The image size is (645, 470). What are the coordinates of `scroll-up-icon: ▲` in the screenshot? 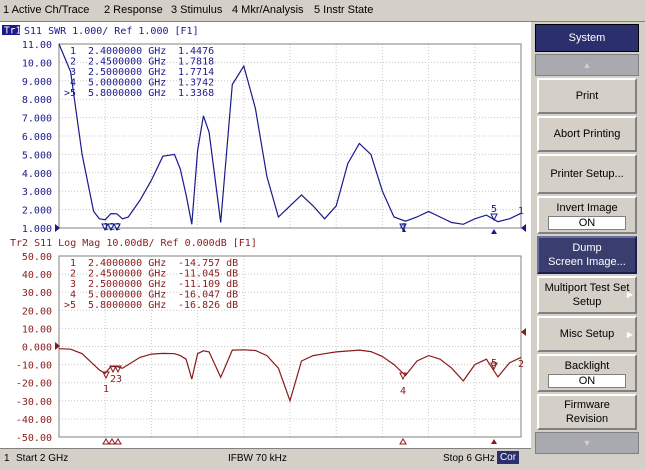 It's located at (587, 65).